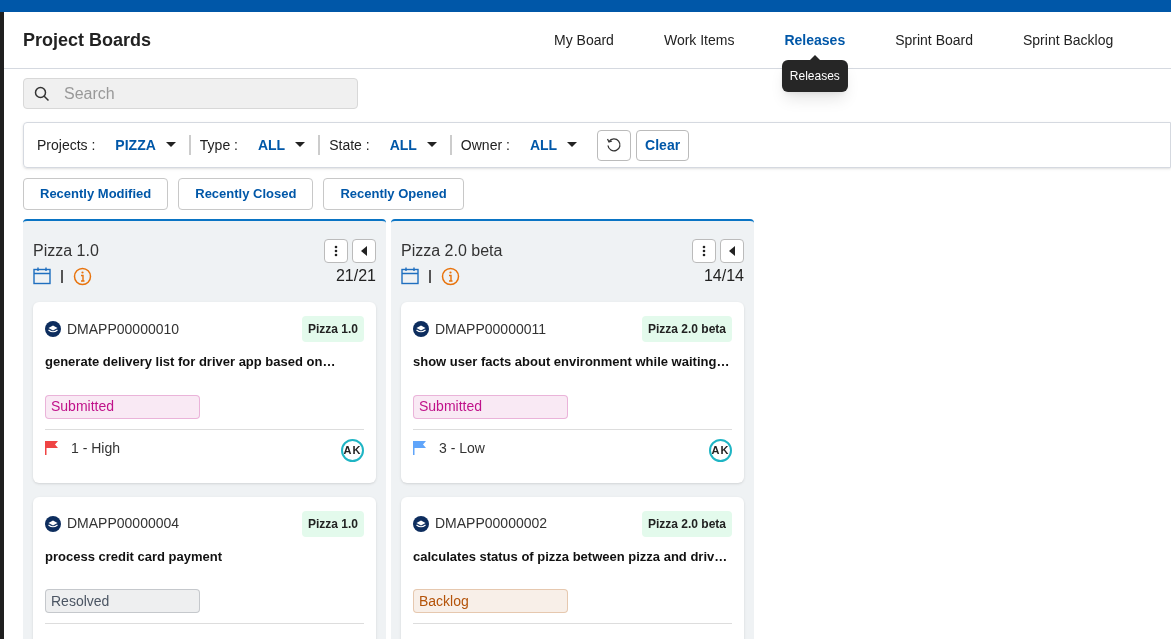  What do you see at coordinates (96, 448) in the screenshot?
I see `priority-label: 1 - High` at bounding box center [96, 448].